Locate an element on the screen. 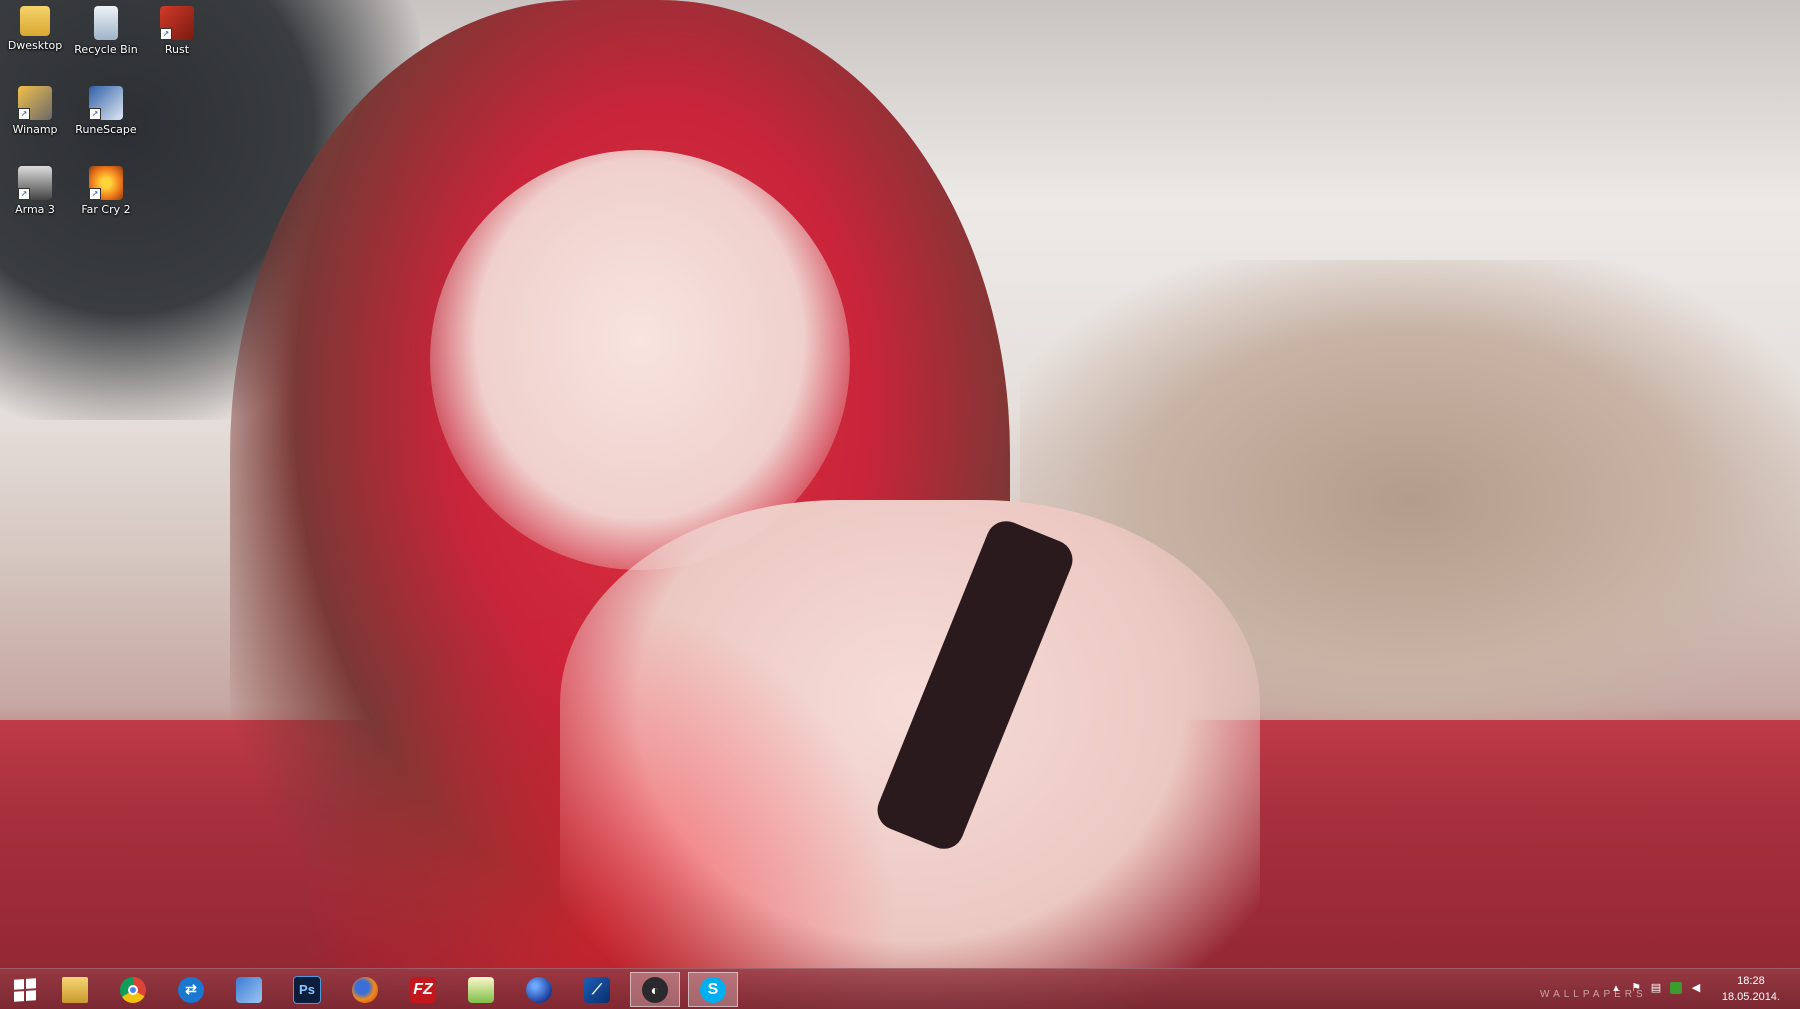 The width and height of the screenshot is (1800, 1009). desktop-icon-label: Dwesktop is located at coordinates (35, 45).